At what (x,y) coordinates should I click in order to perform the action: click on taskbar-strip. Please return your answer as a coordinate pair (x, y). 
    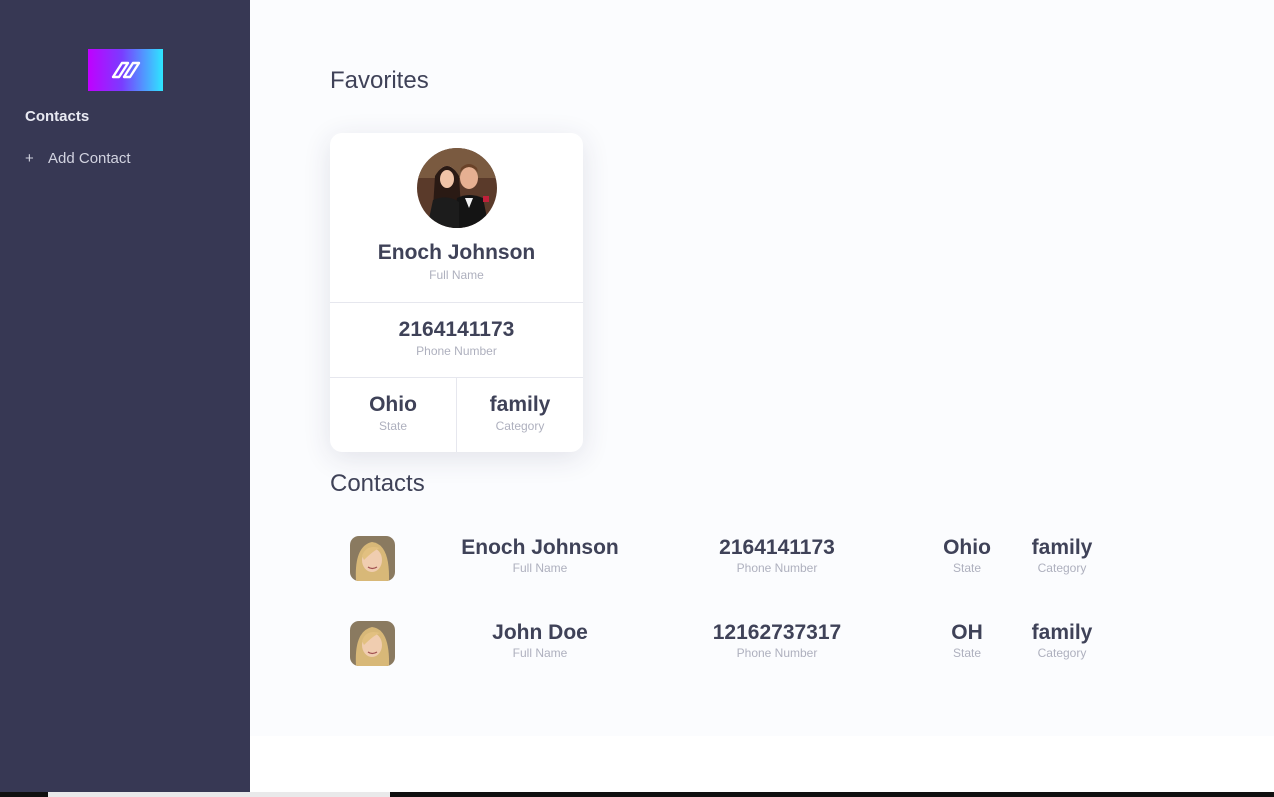
    Looking at the image, I should click on (637, 794).